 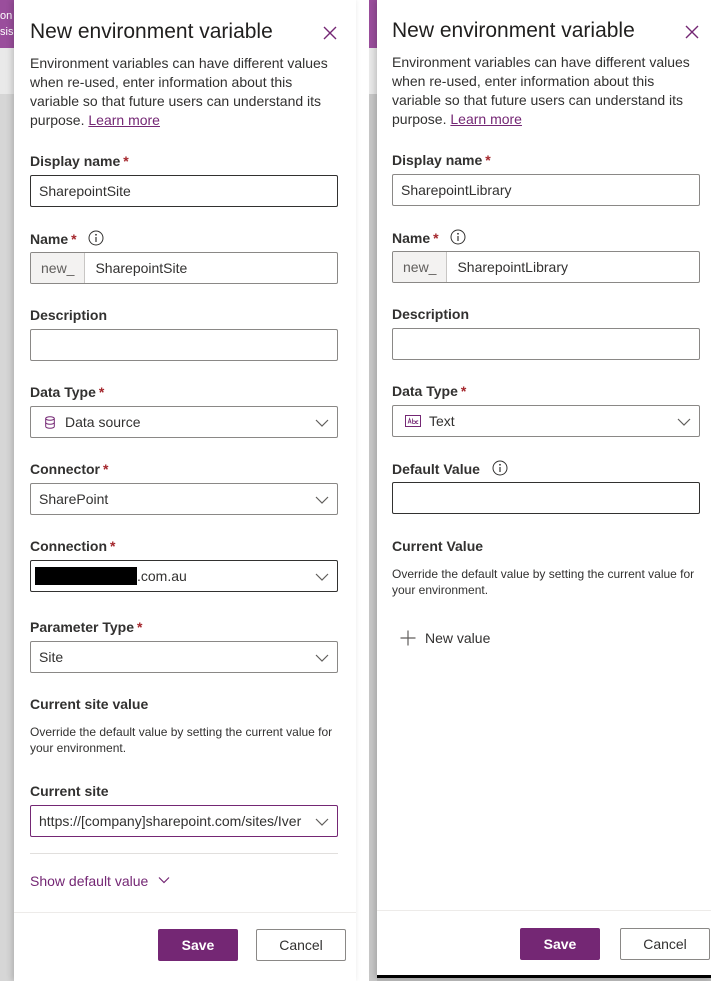 What do you see at coordinates (69, 469) in the screenshot?
I see `connector-label: Connector *` at bounding box center [69, 469].